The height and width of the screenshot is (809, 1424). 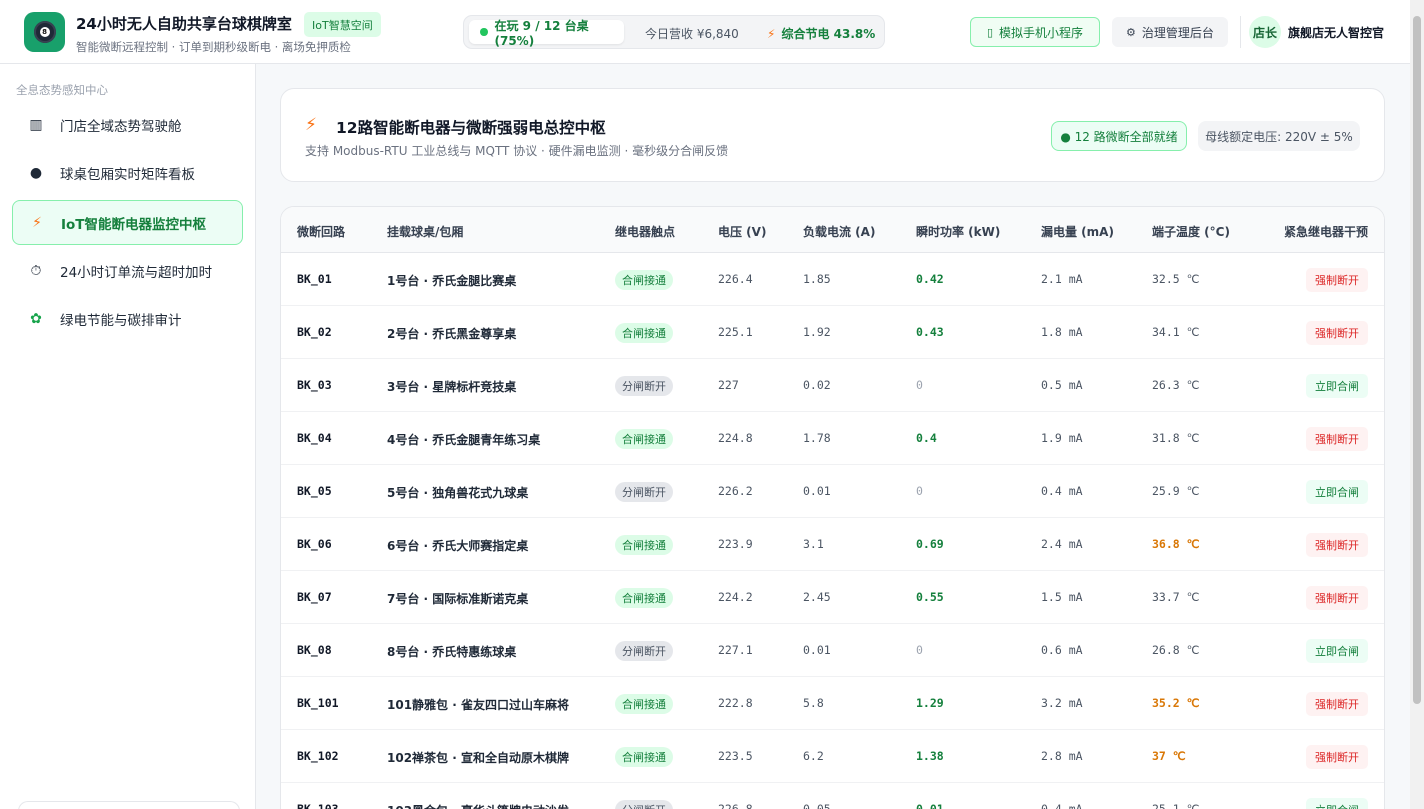 I want to click on sidebar-item-green: ✿ 绿电节能与碳排审计, so click(x=127, y=318).